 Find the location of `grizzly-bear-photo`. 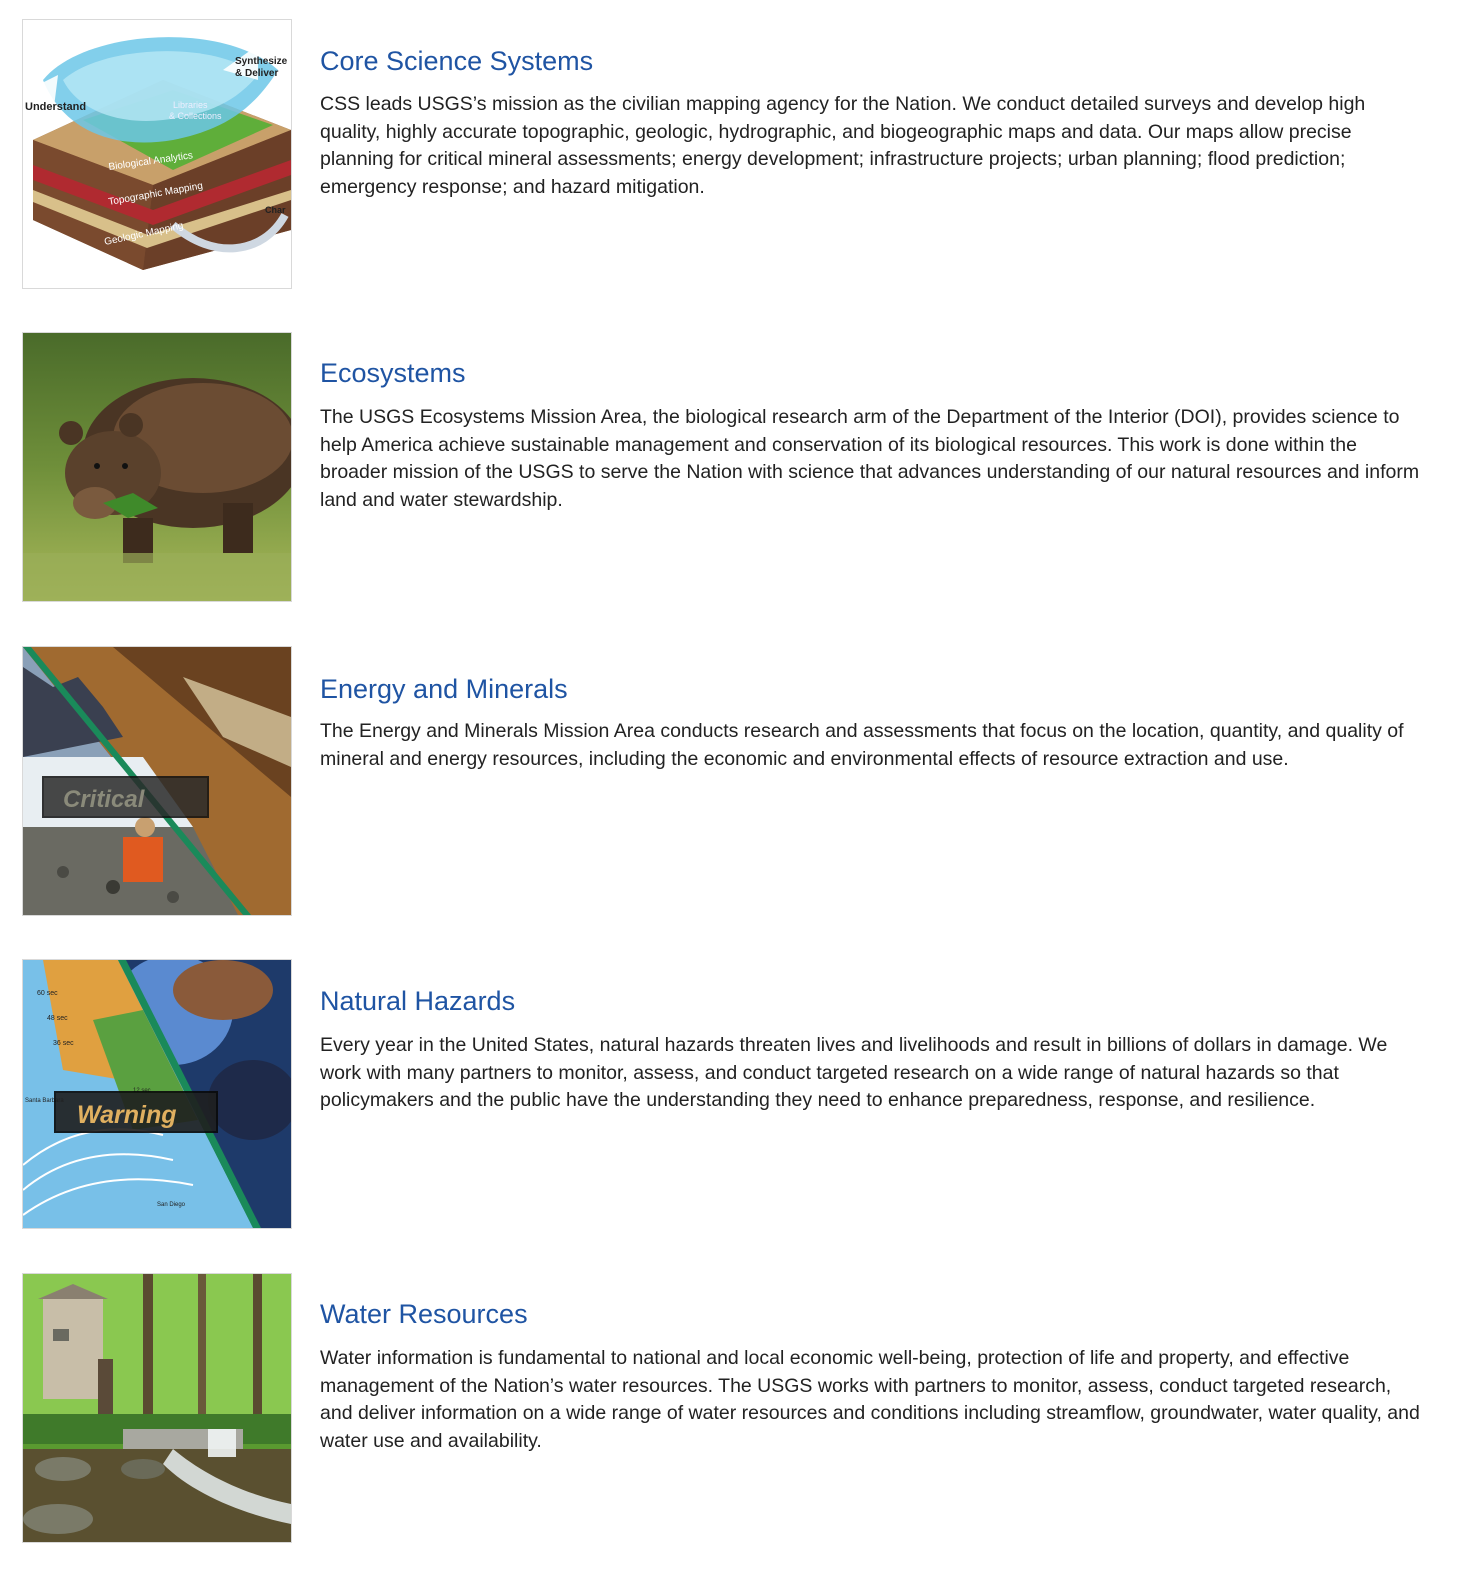

grizzly-bear-photo is located at coordinates (157, 467).